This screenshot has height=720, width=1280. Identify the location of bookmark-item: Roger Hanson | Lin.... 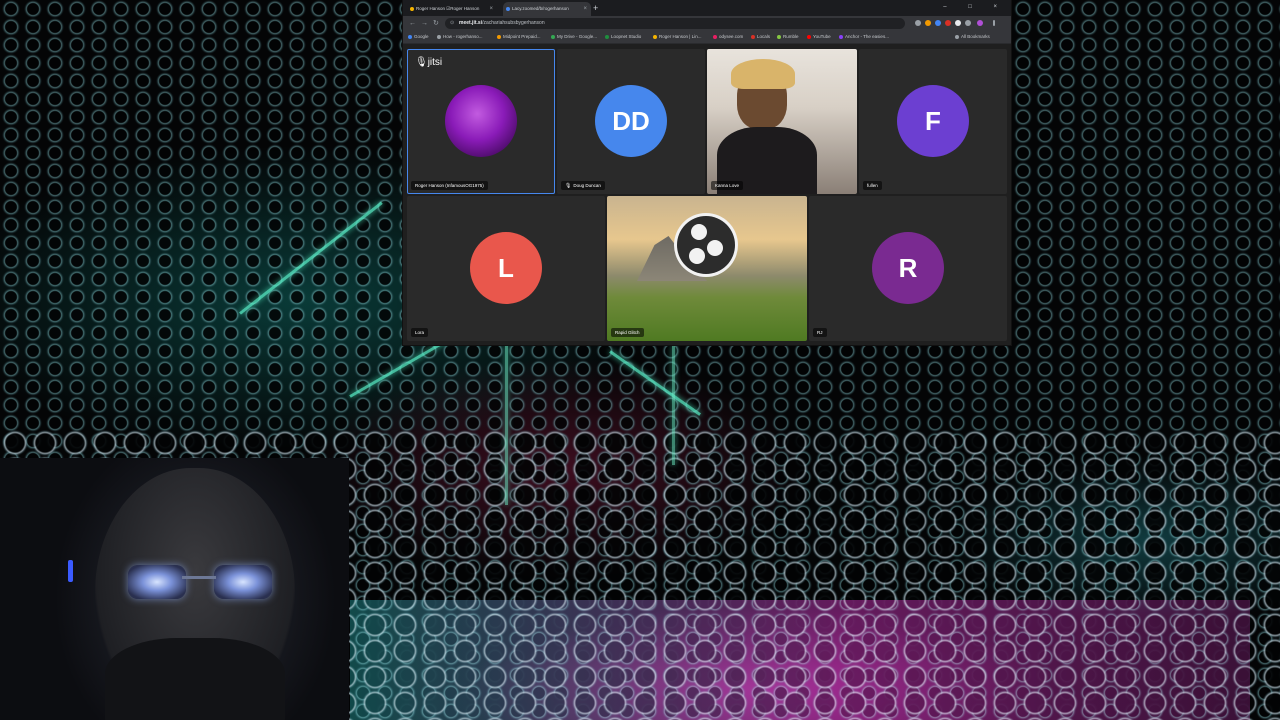
(677, 37).